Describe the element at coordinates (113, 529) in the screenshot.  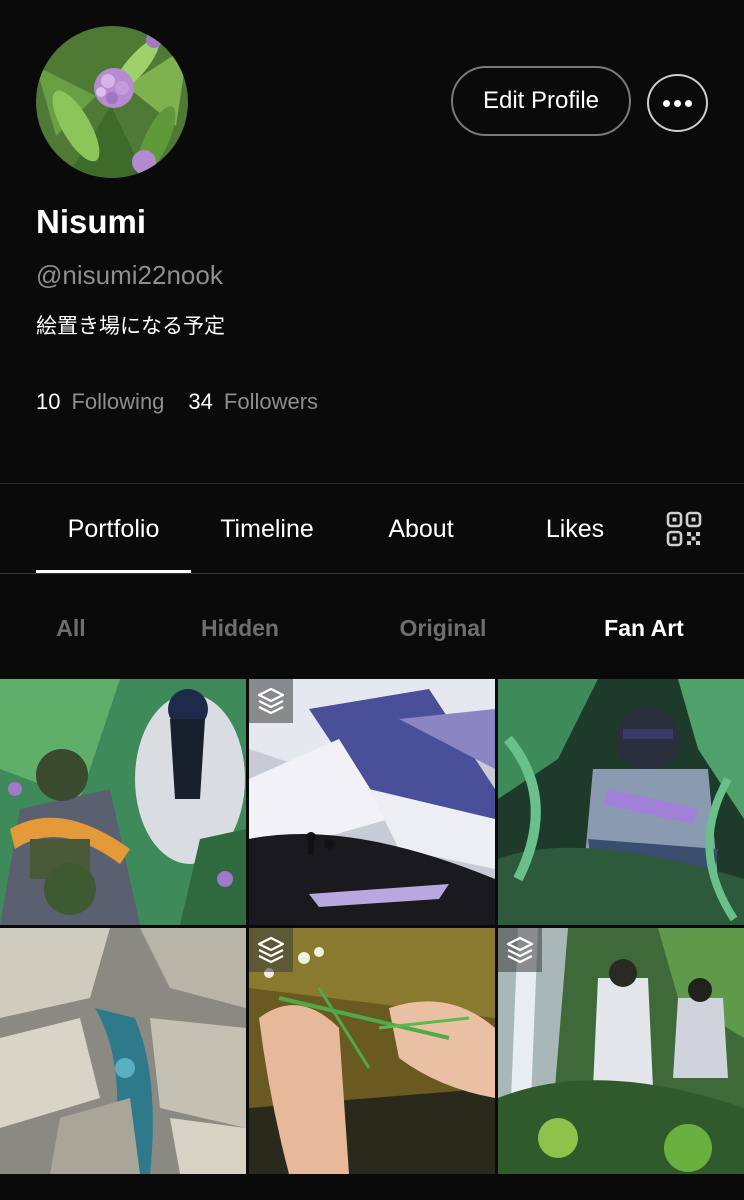
I see `tab-portfolio: Portfolio` at that location.